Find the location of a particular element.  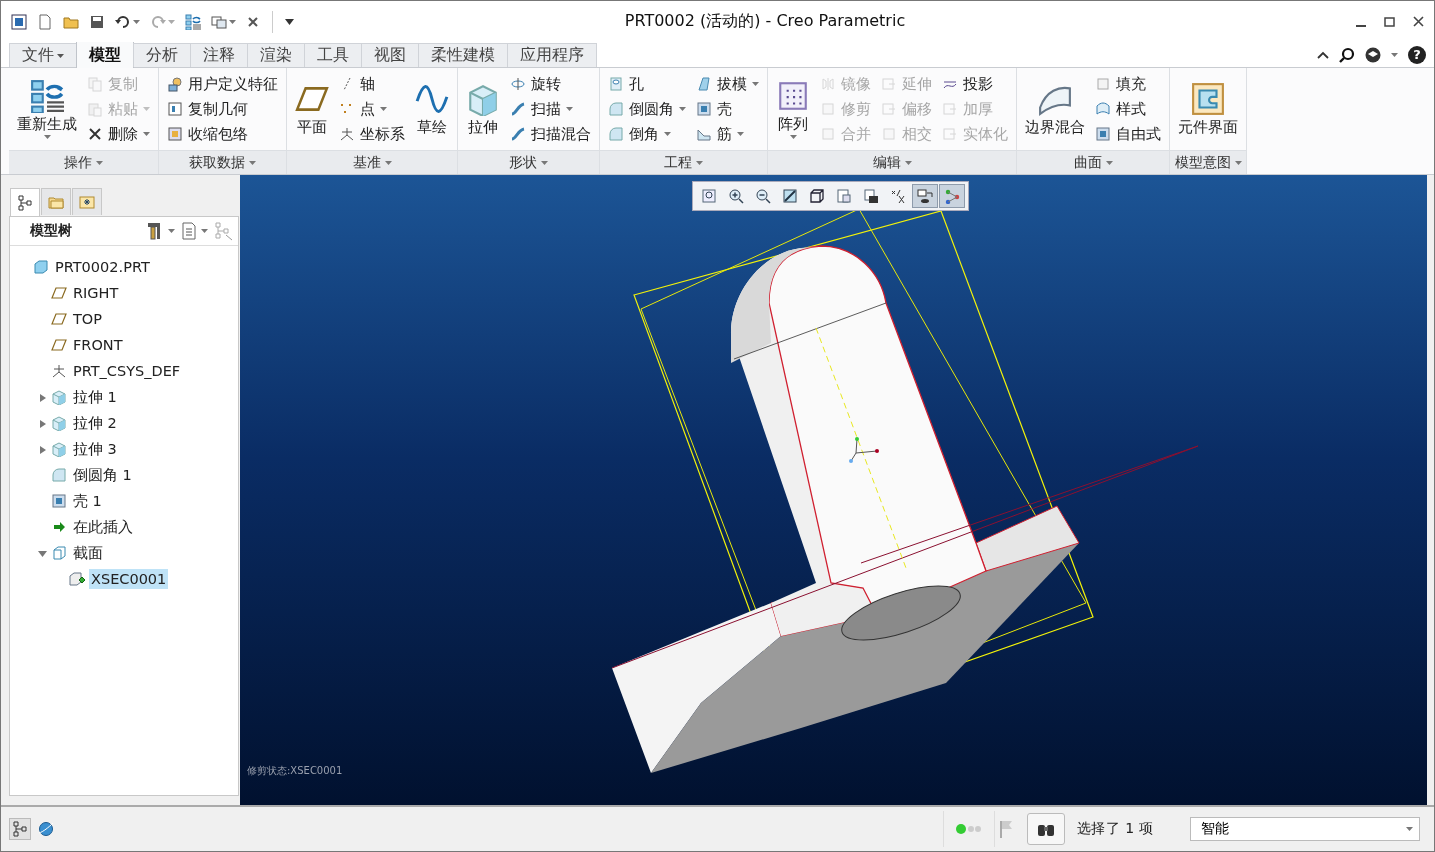

tree-item: 倒圆角 1 is located at coordinates (102, 475).